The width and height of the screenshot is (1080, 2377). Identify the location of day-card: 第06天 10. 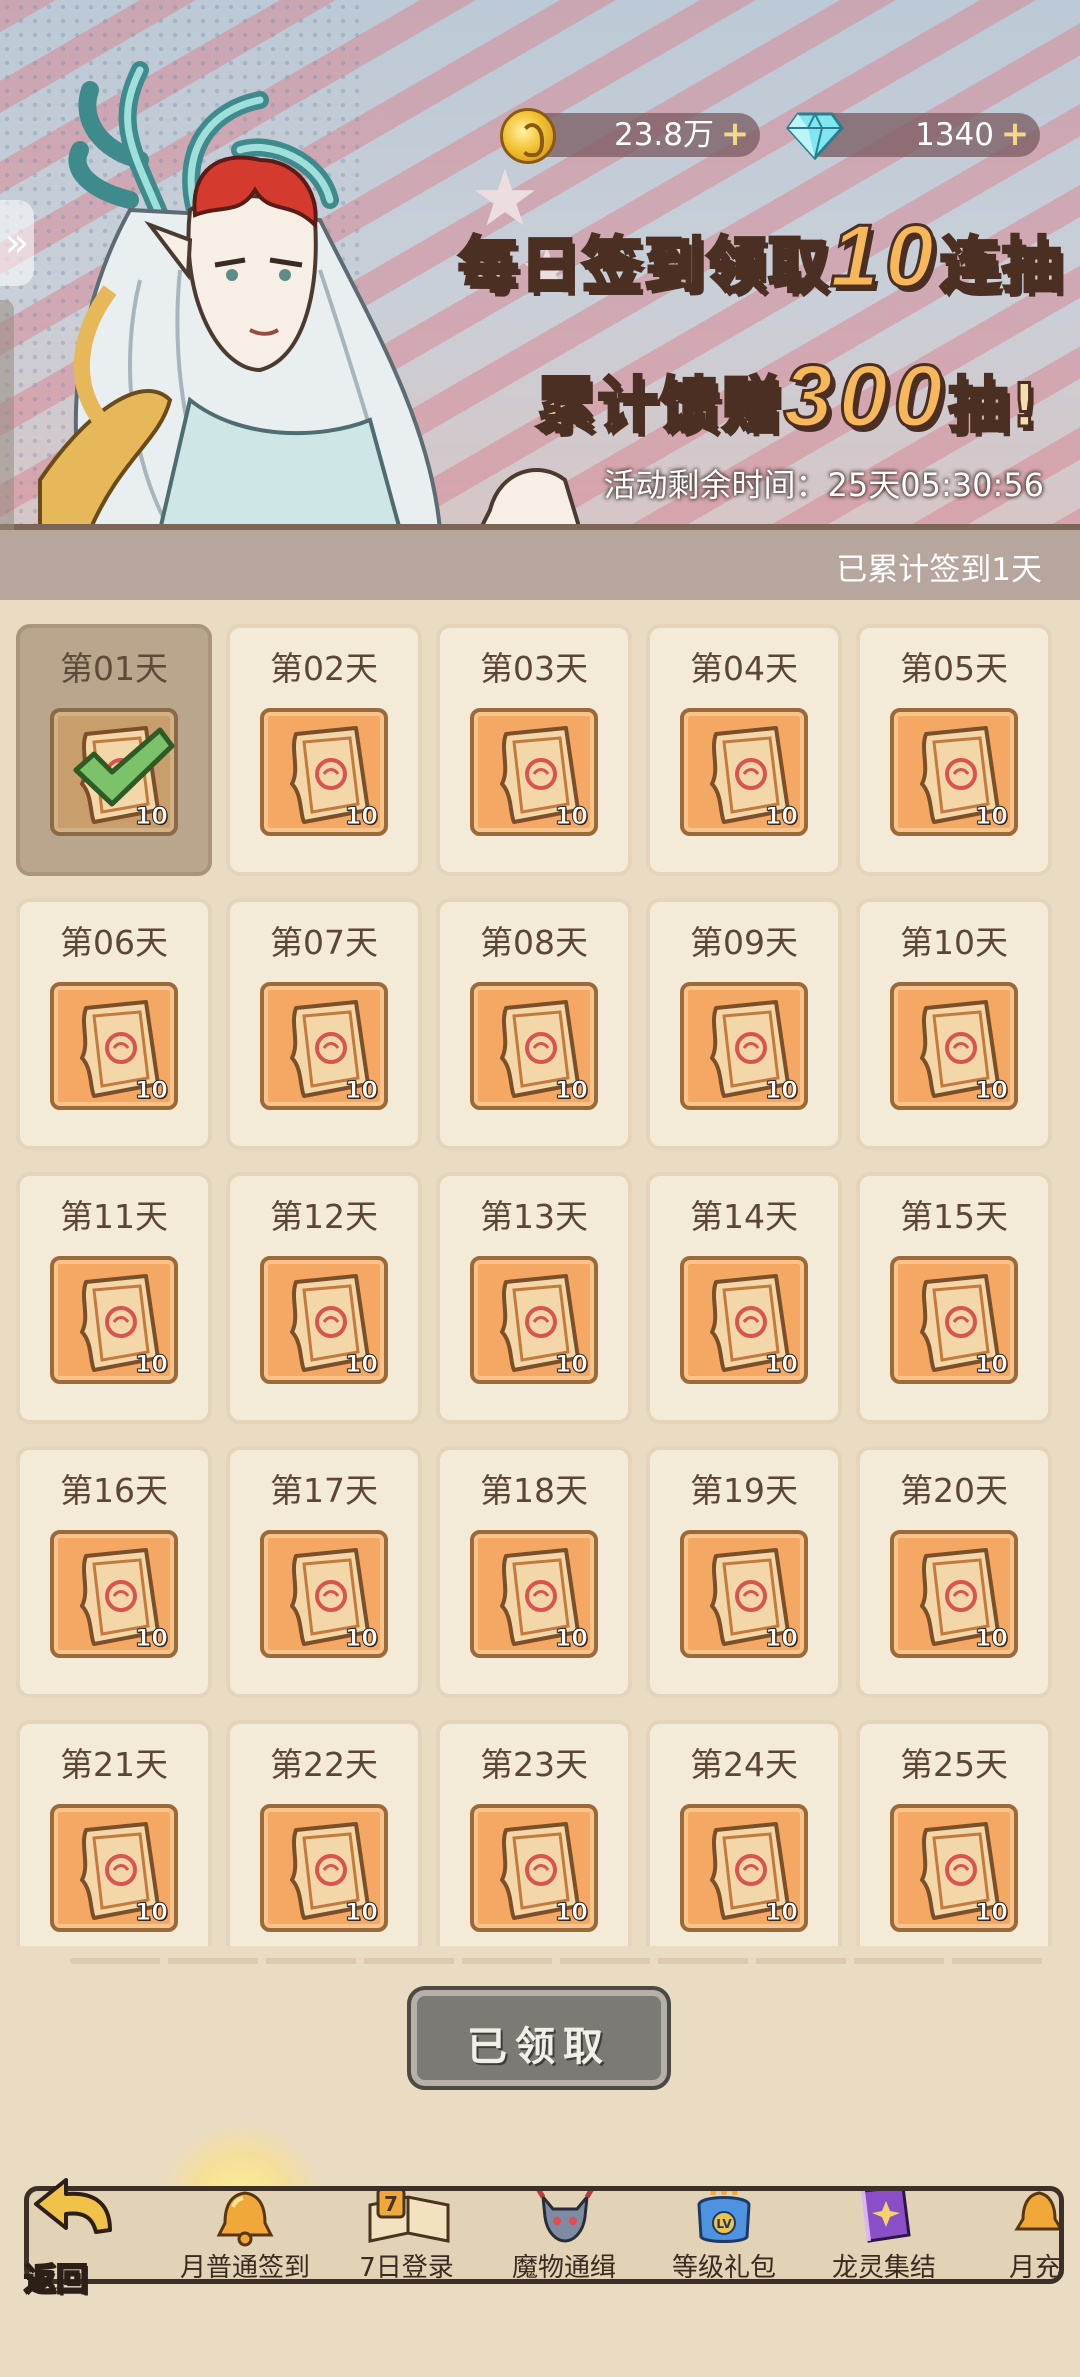
(114, 1024).